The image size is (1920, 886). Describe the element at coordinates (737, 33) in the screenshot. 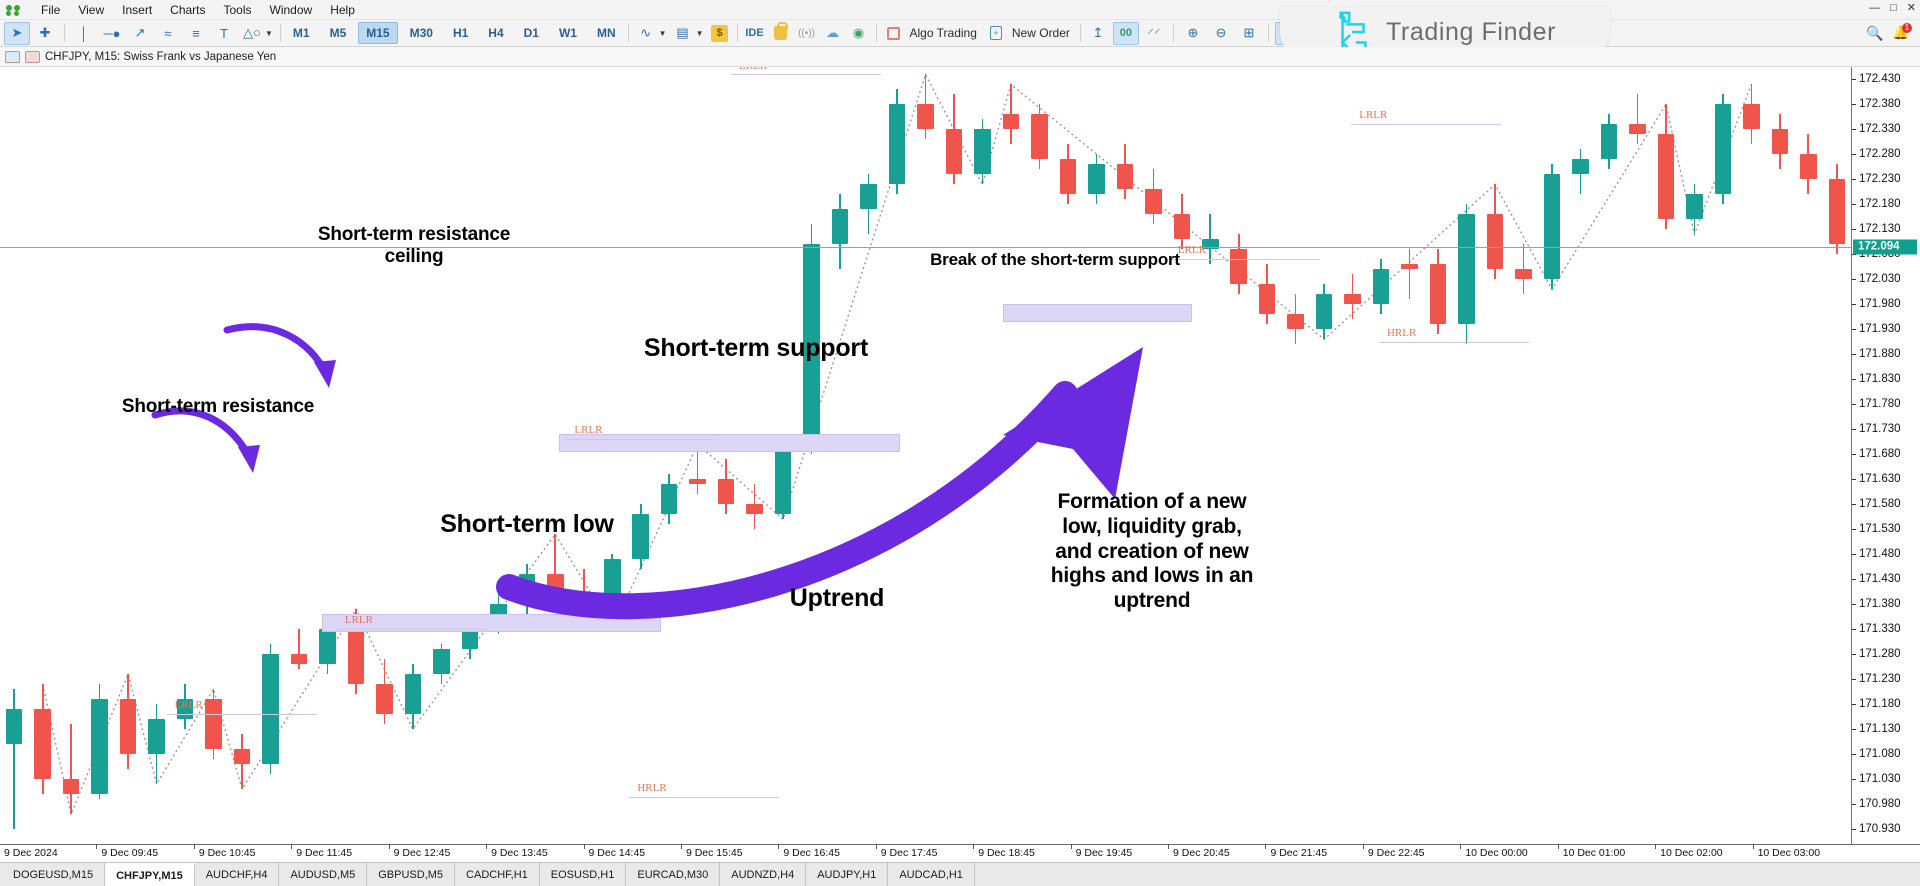

I see `toolbar-separator` at that location.